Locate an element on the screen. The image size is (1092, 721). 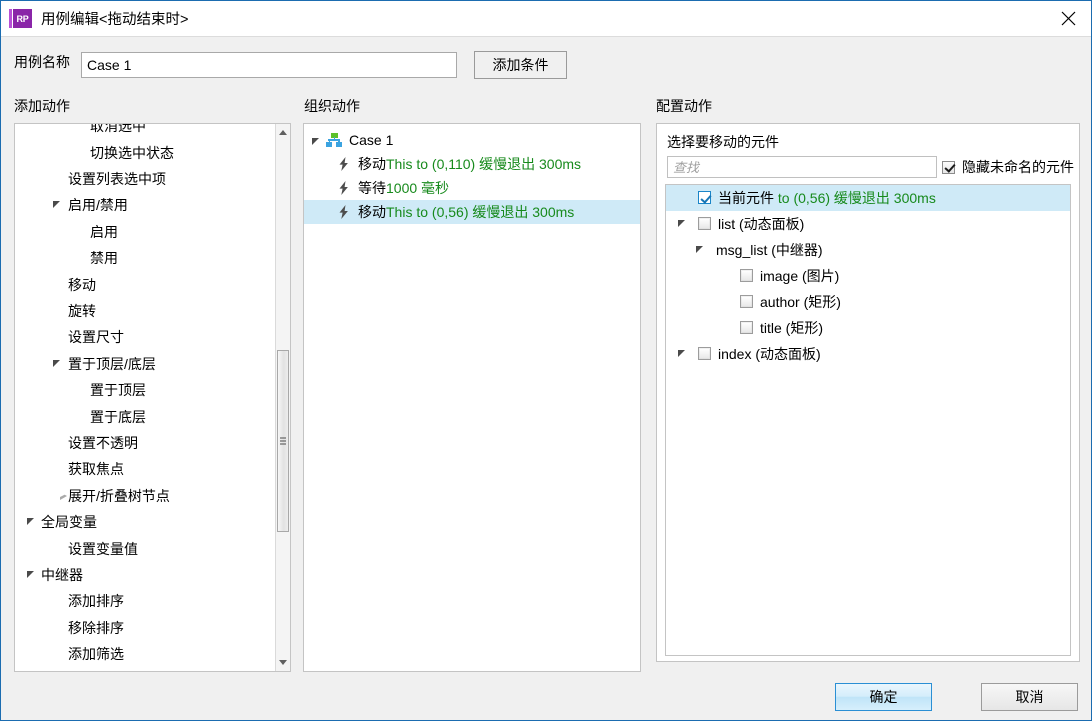
add-action-item: 移动 is located at coordinates (145, 284).